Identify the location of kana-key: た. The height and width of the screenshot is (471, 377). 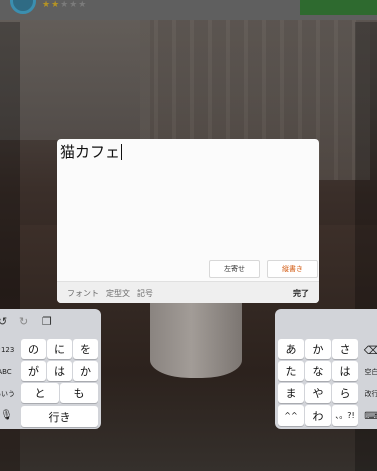
(291, 371).